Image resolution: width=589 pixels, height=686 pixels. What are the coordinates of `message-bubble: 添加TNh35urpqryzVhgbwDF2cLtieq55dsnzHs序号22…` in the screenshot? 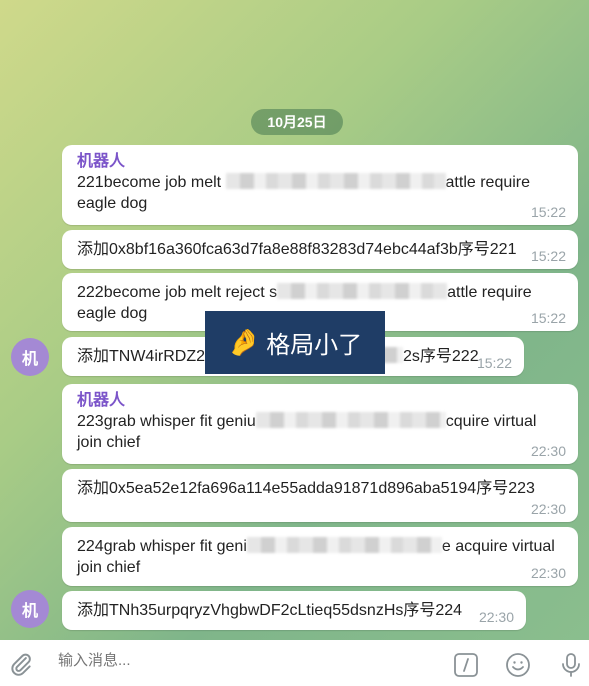 It's located at (294, 610).